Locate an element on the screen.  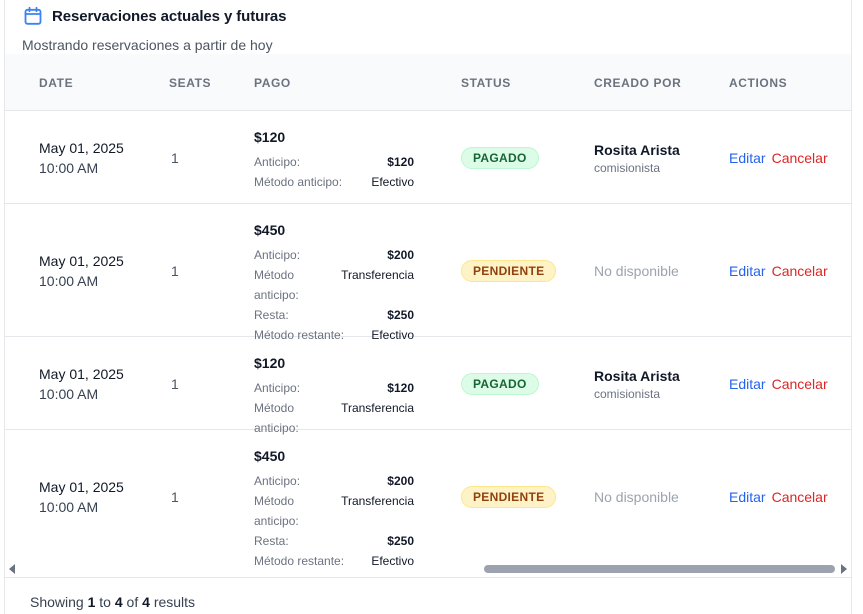
pago-line-value: Transferencia is located at coordinates (377, 501).